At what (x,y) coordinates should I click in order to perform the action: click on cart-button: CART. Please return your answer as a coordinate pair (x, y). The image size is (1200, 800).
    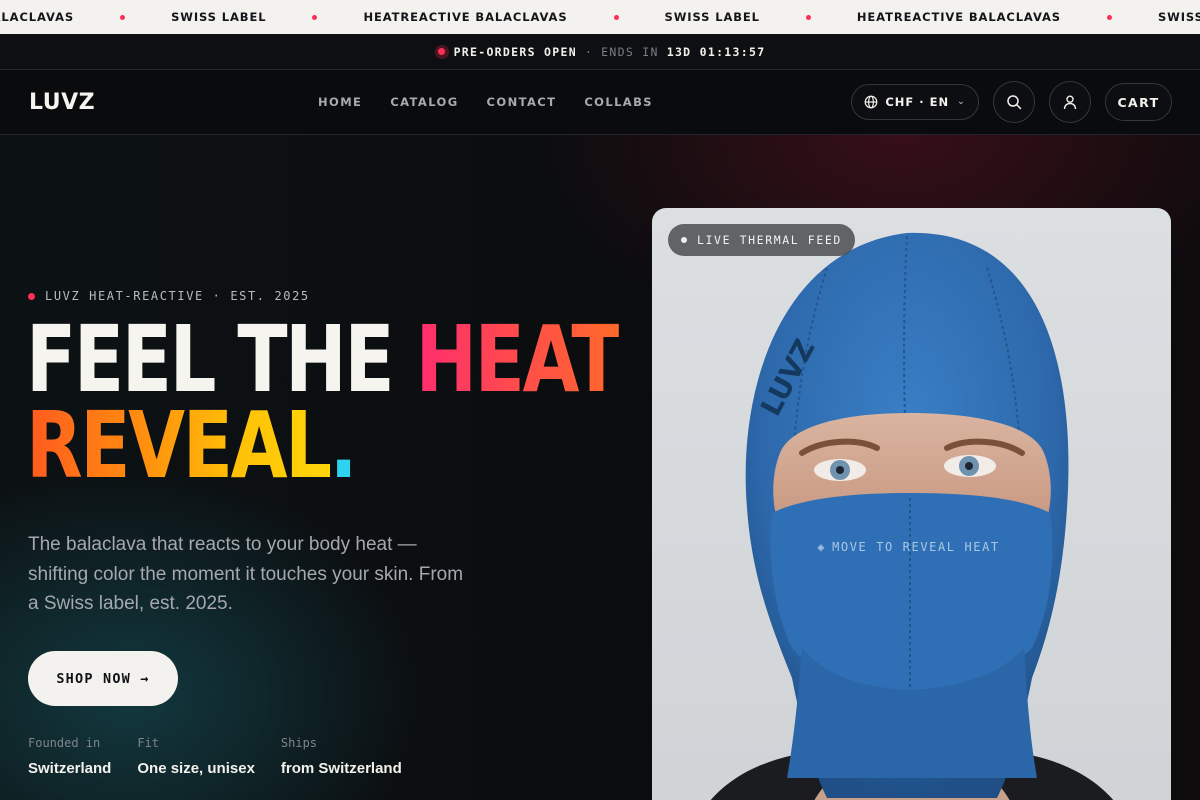
    Looking at the image, I should click on (1138, 102).